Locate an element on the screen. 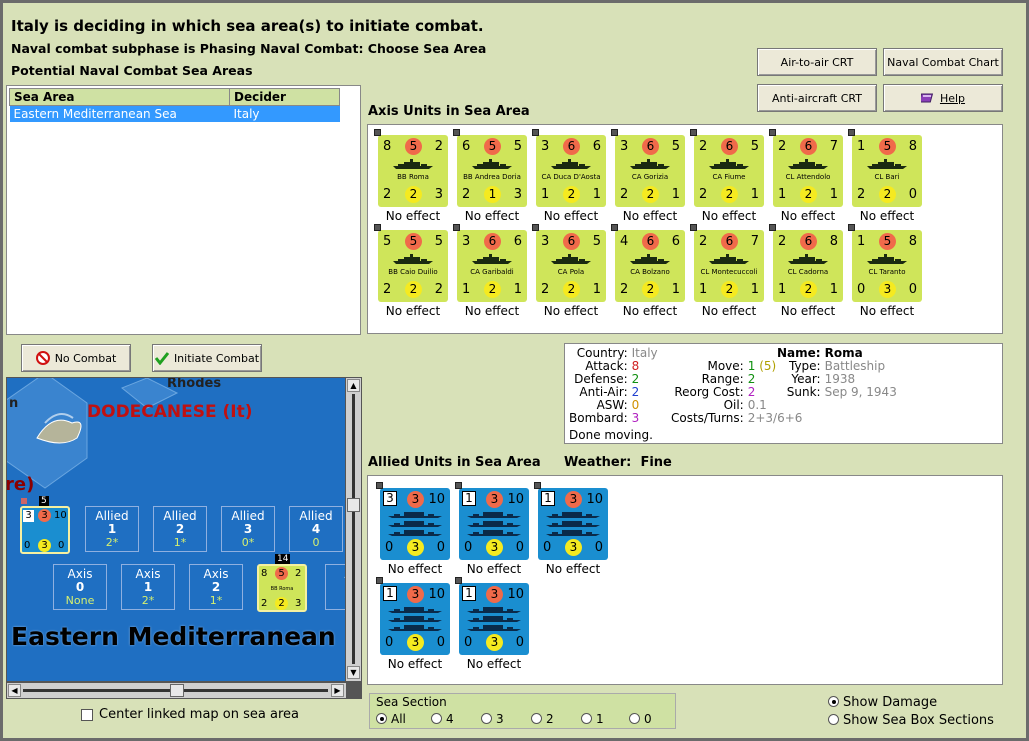  axis-unit-counter: 2 6 7 CL Montecuccoli 1 2 1 No effect is located at coordinates (727, 271).